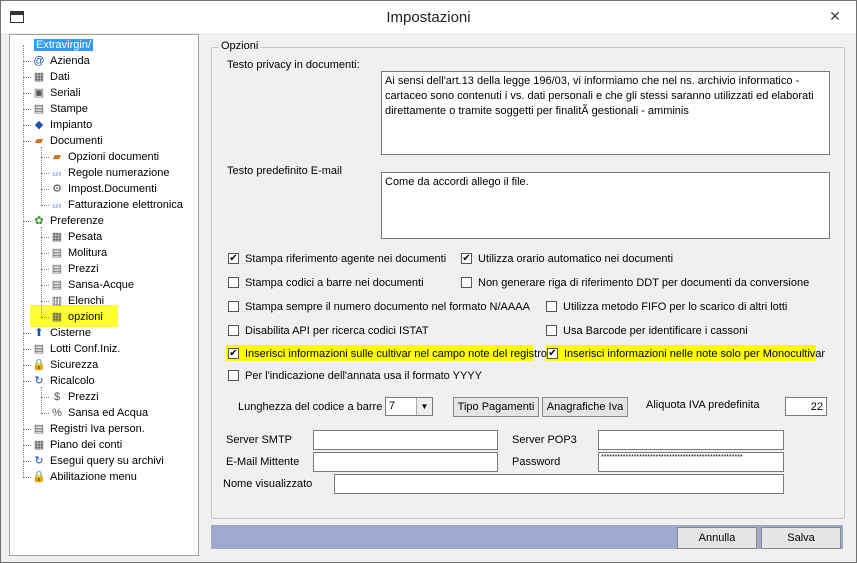  What do you see at coordinates (259, 440) in the screenshot?
I see `smtp-label: Server SMTP` at bounding box center [259, 440].